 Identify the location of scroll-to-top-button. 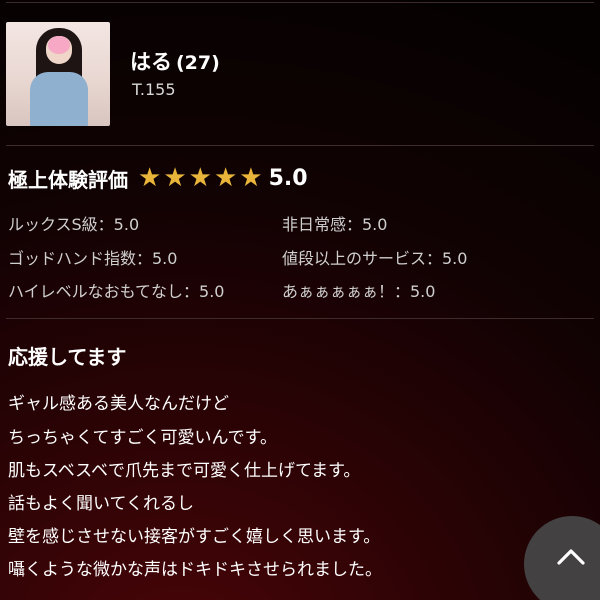
(562, 558).